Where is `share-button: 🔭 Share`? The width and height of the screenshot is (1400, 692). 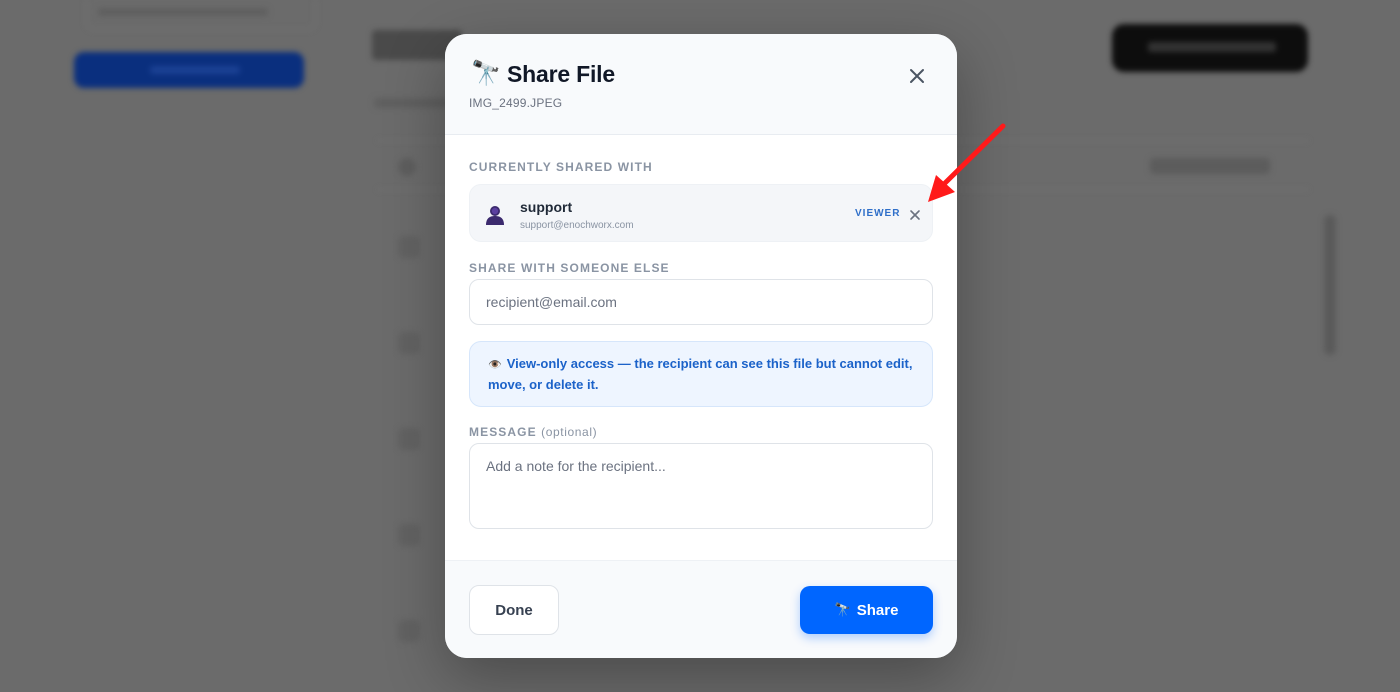 share-button: 🔭 Share is located at coordinates (866, 610).